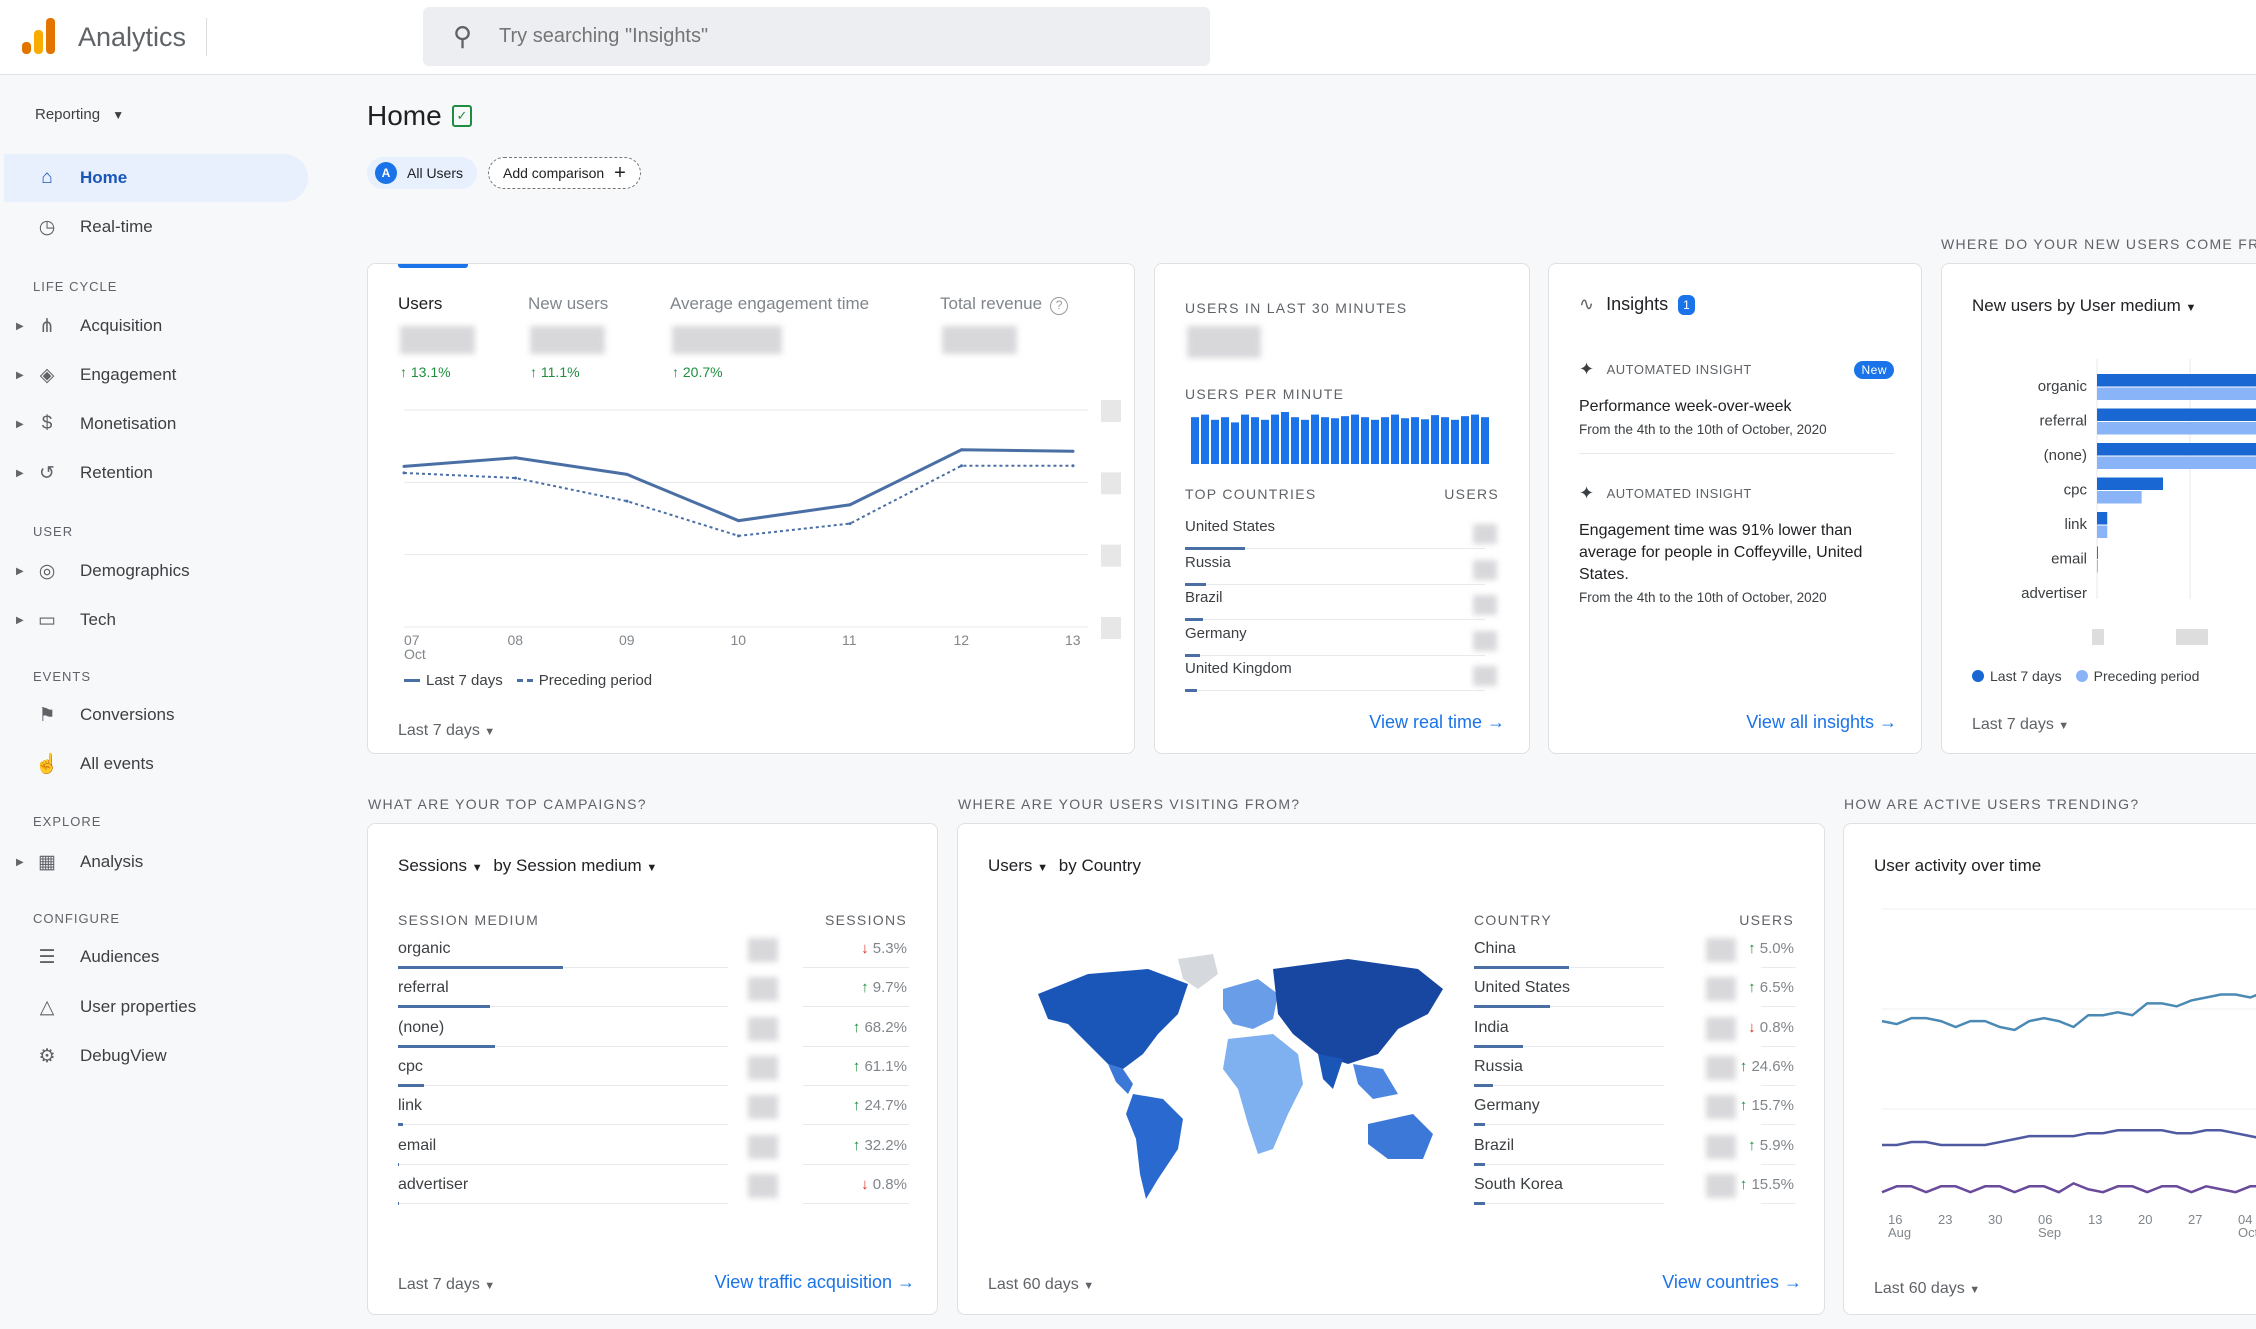 The width and height of the screenshot is (2256, 1329). What do you see at coordinates (1018, 865) in the screenshot?
I see `metric-dropdown: Users ▼` at bounding box center [1018, 865].